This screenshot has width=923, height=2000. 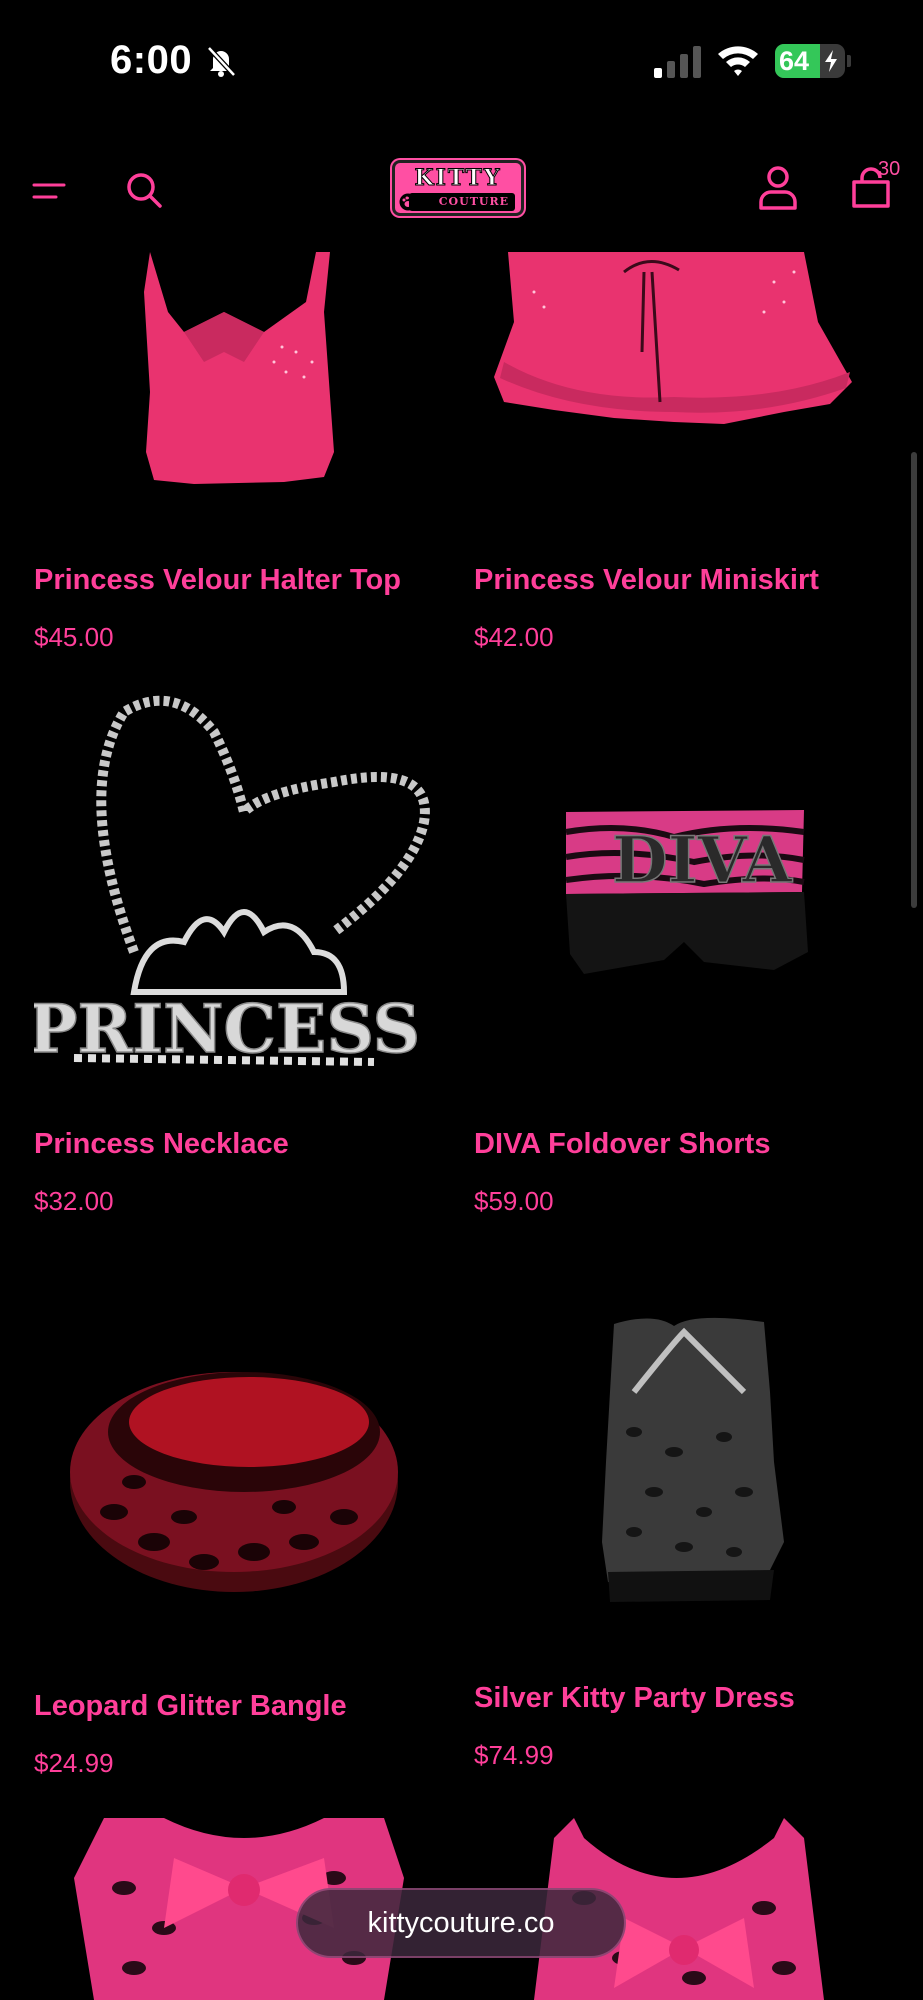 I want to click on product-price: $32.00, so click(x=74, y=1201).